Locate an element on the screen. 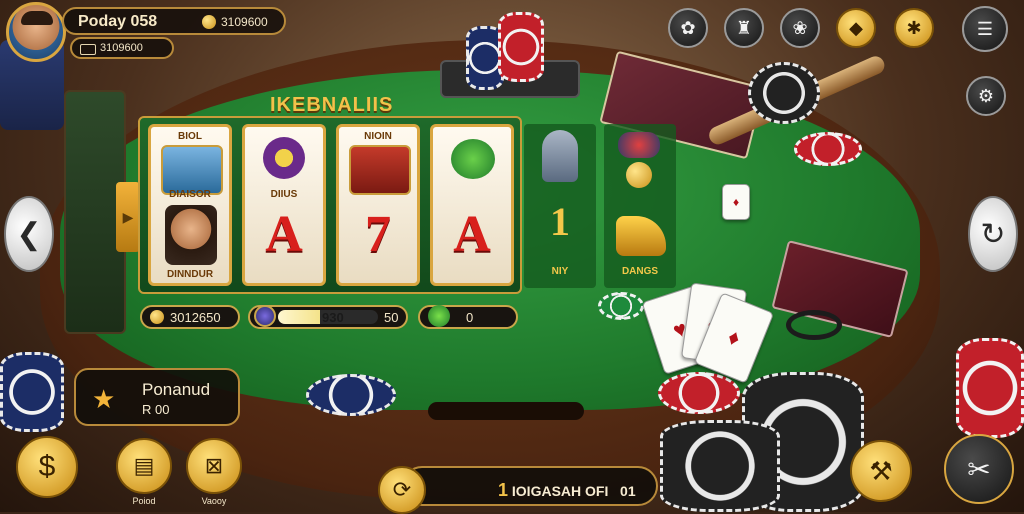 This screenshot has height=514, width=1024. medallion-icon is located at coordinates (284, 158).